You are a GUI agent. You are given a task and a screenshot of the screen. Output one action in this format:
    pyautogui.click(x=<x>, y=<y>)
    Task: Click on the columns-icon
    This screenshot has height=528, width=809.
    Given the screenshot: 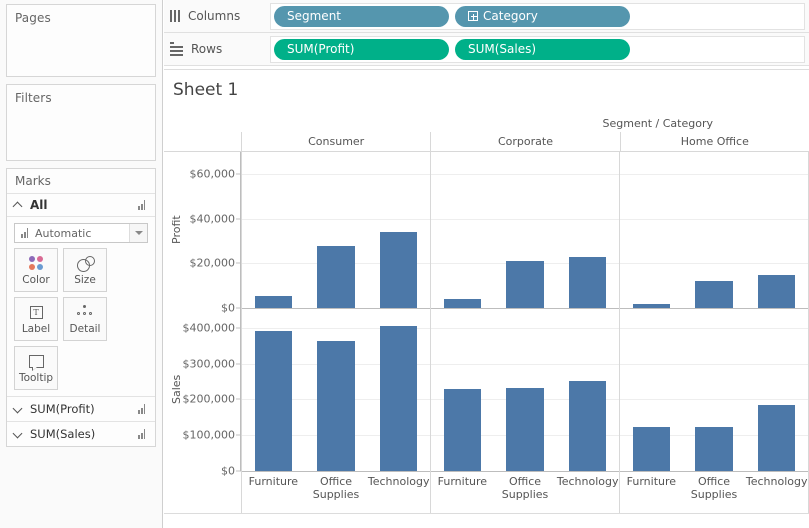 What is the action you would take?
    pyautogui.click(x=175, y=16)
    